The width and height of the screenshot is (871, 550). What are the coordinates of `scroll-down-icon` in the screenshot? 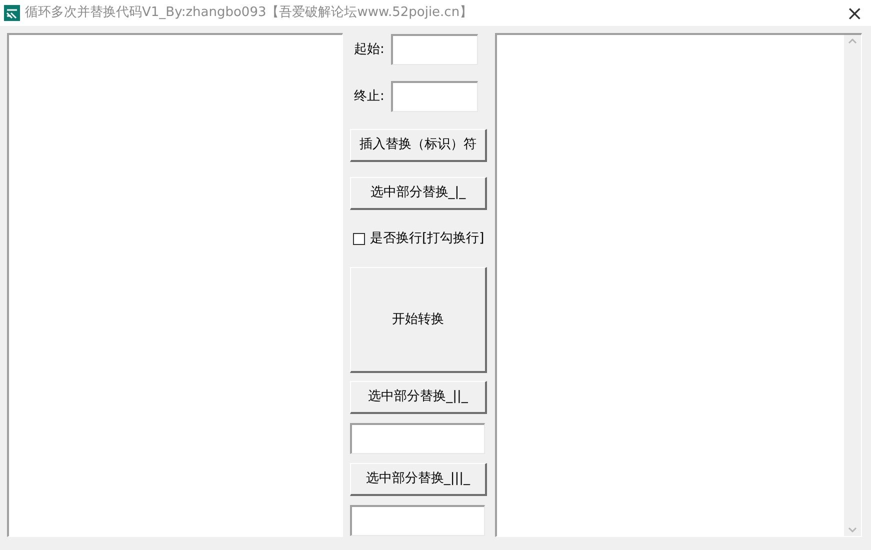 It's located at (852, 530).